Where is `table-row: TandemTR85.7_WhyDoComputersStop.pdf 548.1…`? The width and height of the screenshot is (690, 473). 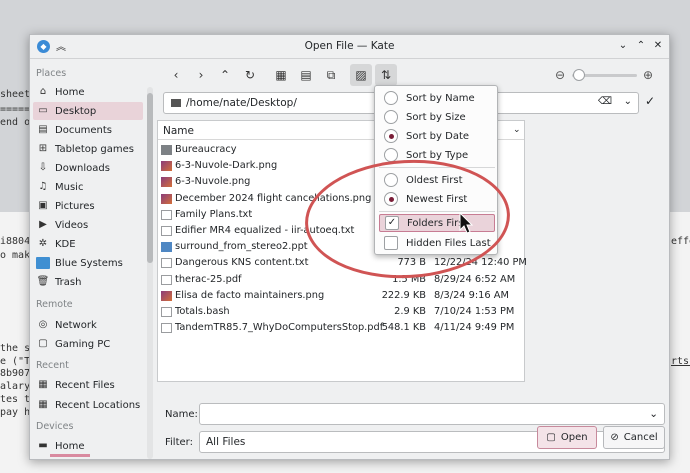
table-row: TandemTR85.7_WhyDoComputersStop.pdf 548.1… is located at coordinates (341, 328).